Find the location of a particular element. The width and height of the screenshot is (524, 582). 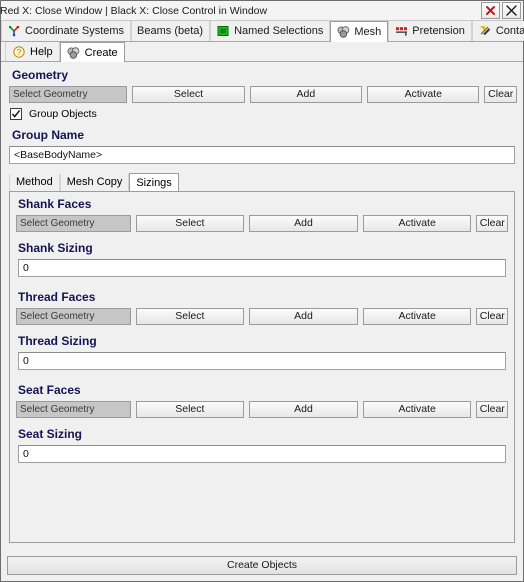

shank-faces-heading: Shank Faces is located at coordinates (55, 204).